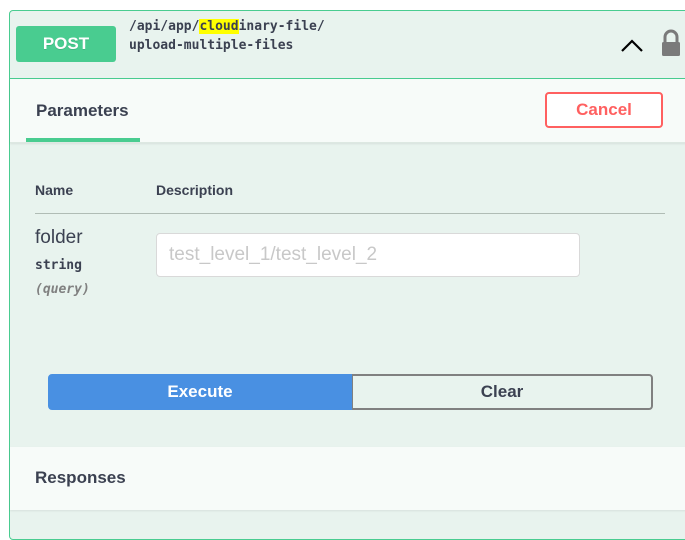 The image size is (685, 540). What do you see at coordinates (632, 45) in the screenshot?
I see `chevron-up-icon` at bounding box center [632, 45].